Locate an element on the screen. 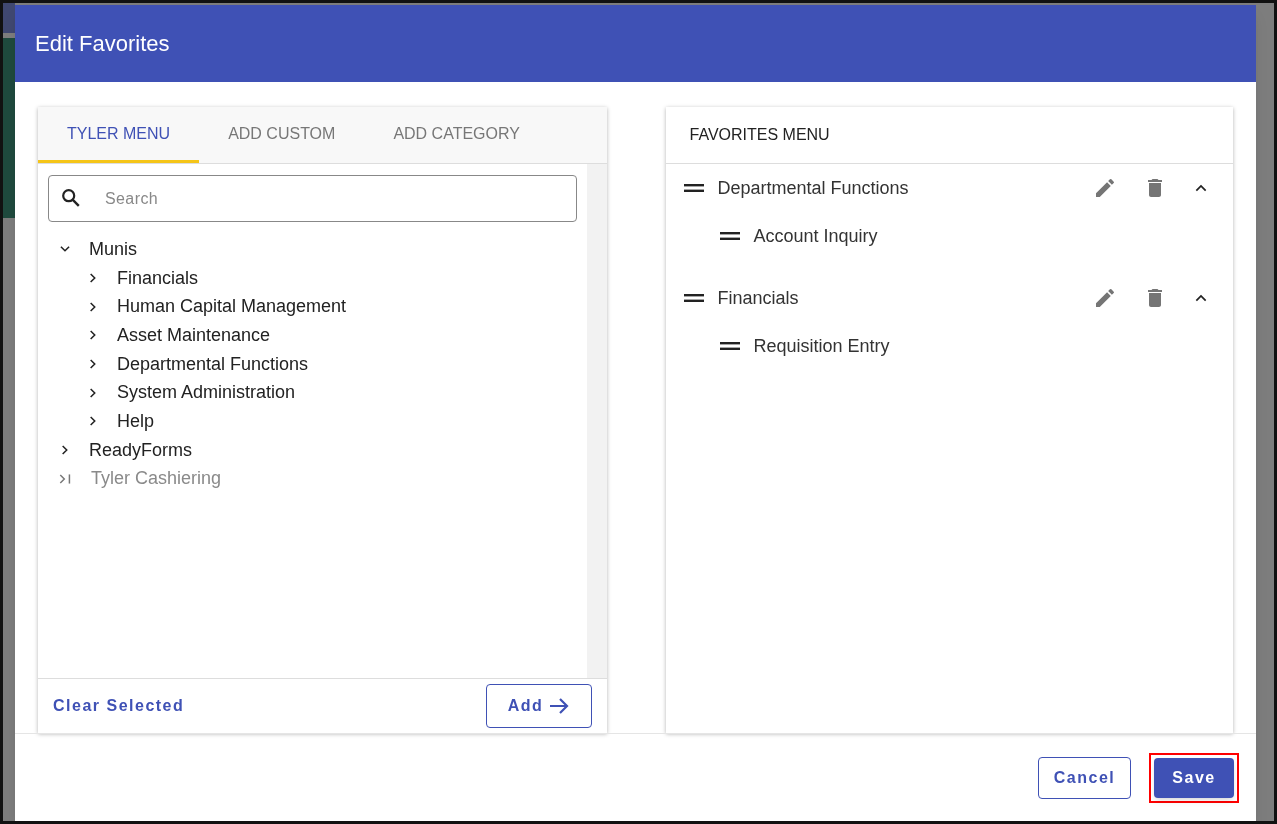 This screenshot has height=824, width=1277. tab: ADD CUSTOM is located at coordinates (282, 135).